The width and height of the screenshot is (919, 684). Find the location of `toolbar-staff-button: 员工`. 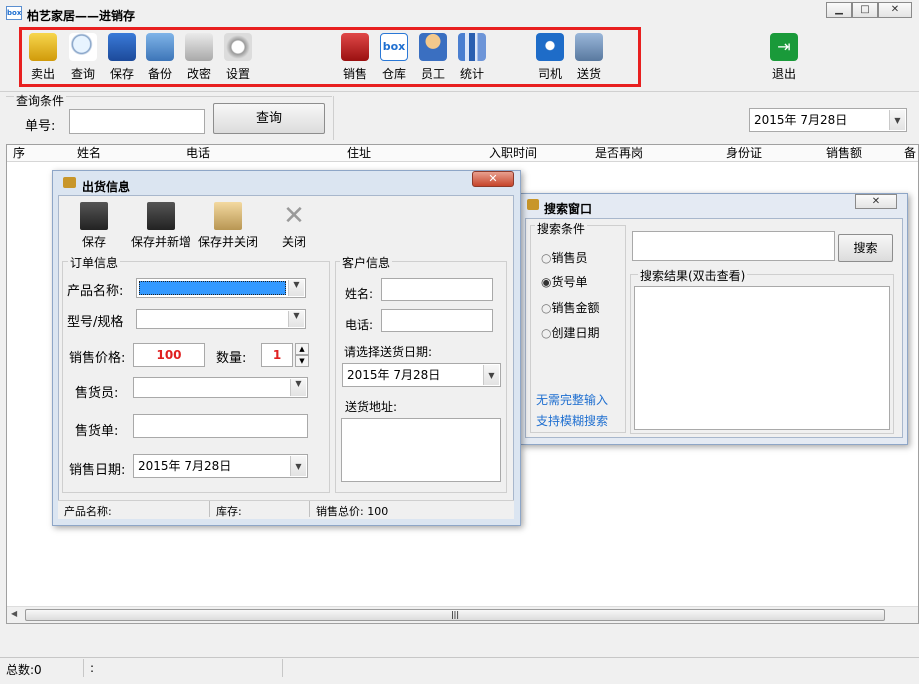

toolbar-staff-button: 员工 is located at coordinates (433, 58).